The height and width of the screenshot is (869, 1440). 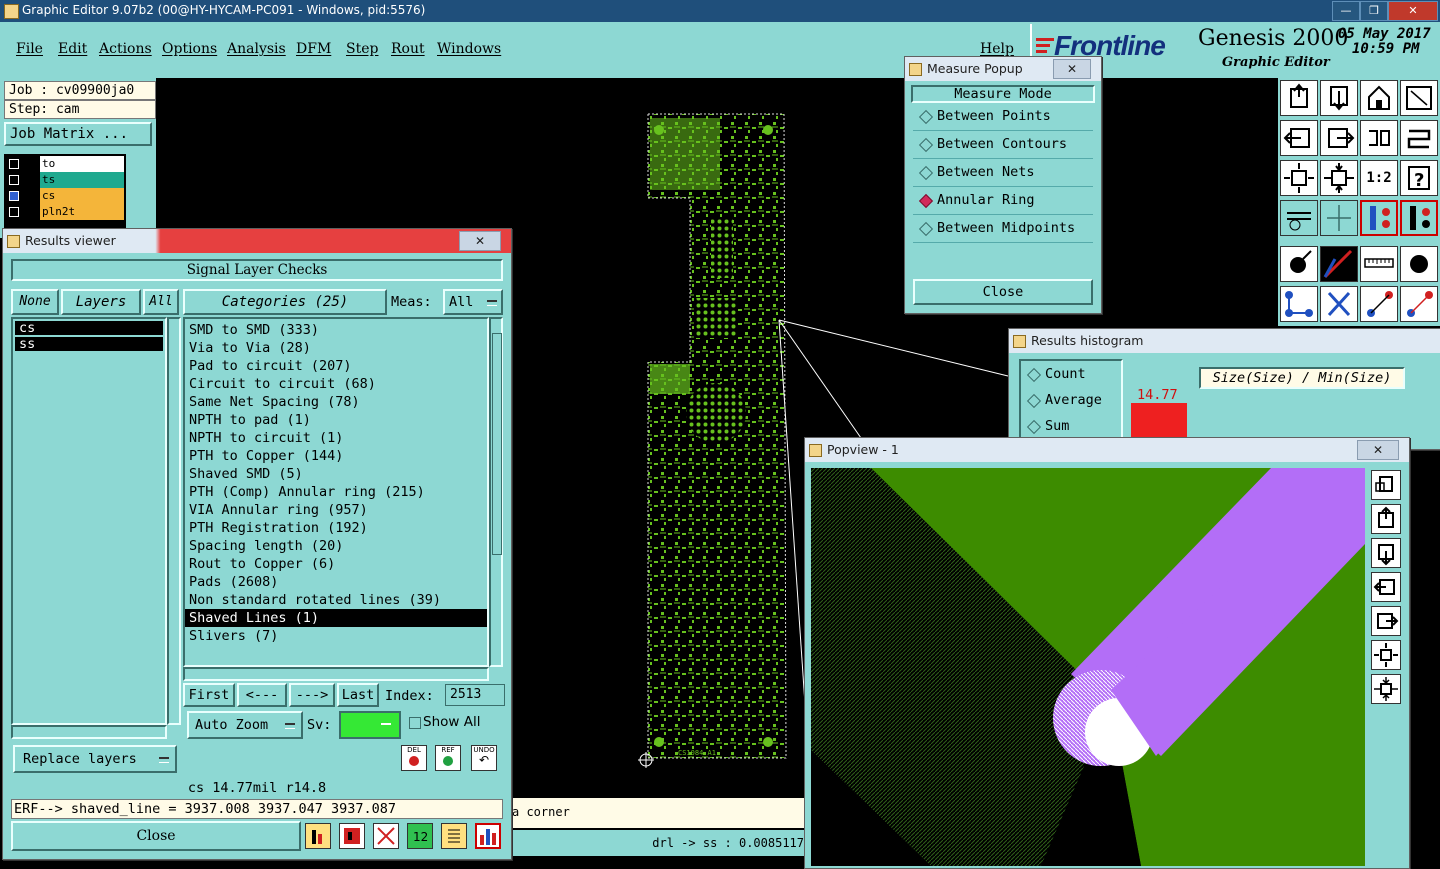 I want to click on list-item: VIA Annular ring (957), so click(x=336, y=510).